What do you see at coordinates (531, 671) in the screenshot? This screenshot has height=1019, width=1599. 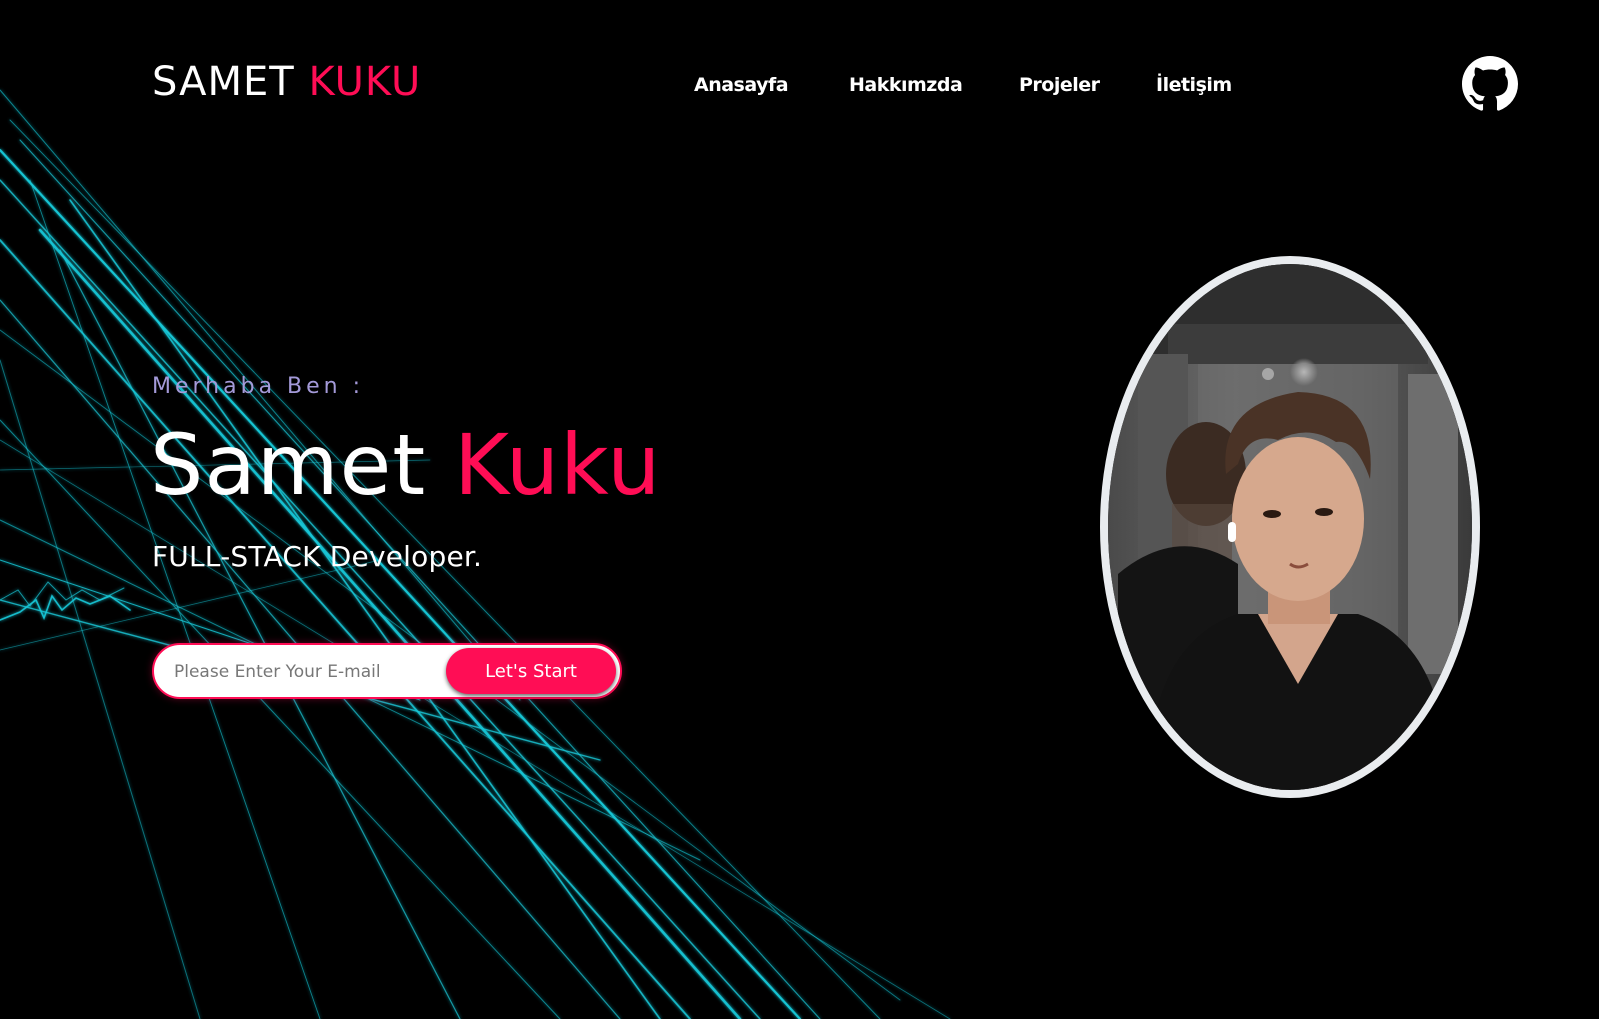 I see `lets-start-button: Let's Start` at bounding box center [531, 671].